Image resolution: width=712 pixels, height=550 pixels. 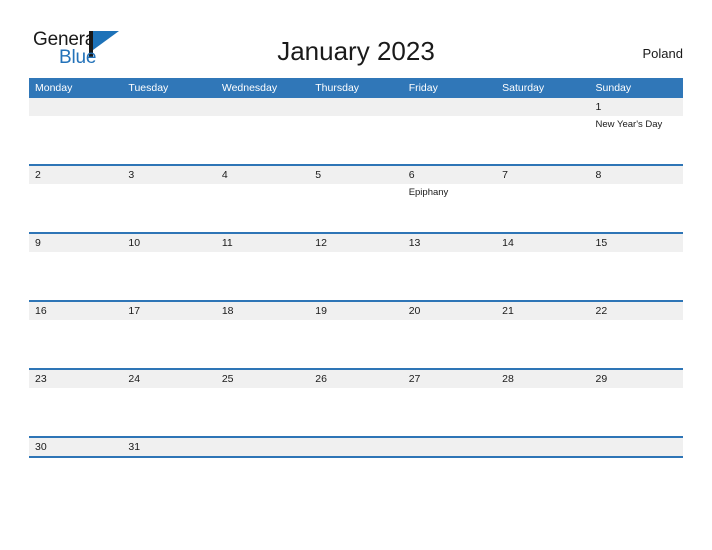 What do you see at coordinates (636, 335) in the screenshot?
I see `day-cell: 22` at bounding box center [636, 335].